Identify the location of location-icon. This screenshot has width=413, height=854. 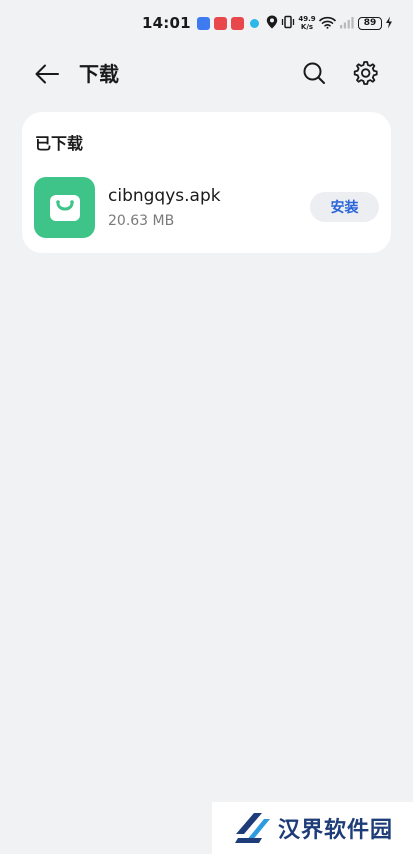
(272, 23).